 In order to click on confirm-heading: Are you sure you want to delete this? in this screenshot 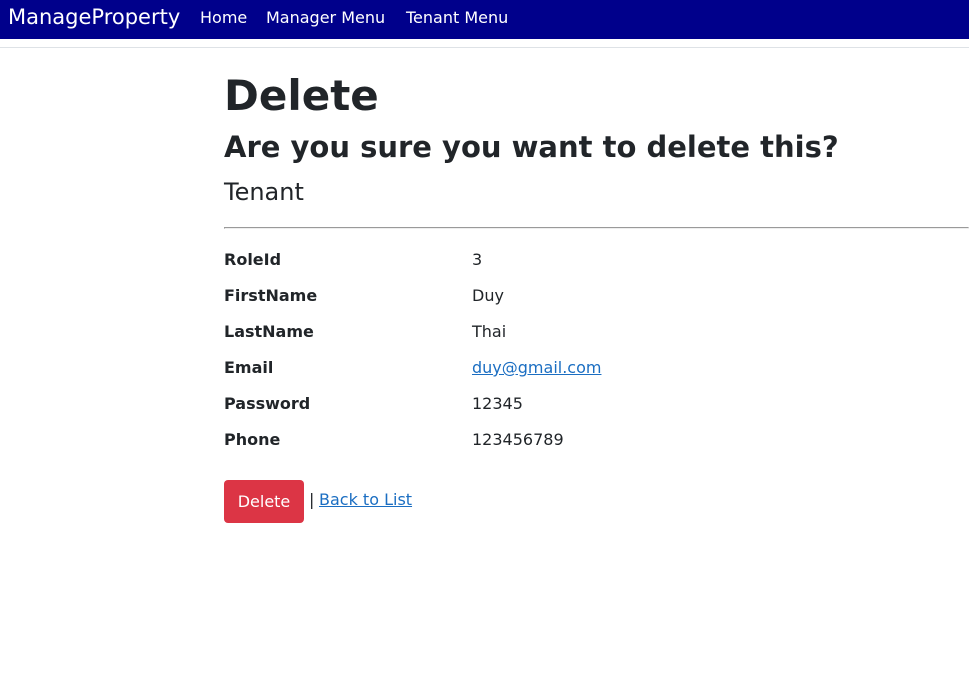, I will do `click(531, 147)`.